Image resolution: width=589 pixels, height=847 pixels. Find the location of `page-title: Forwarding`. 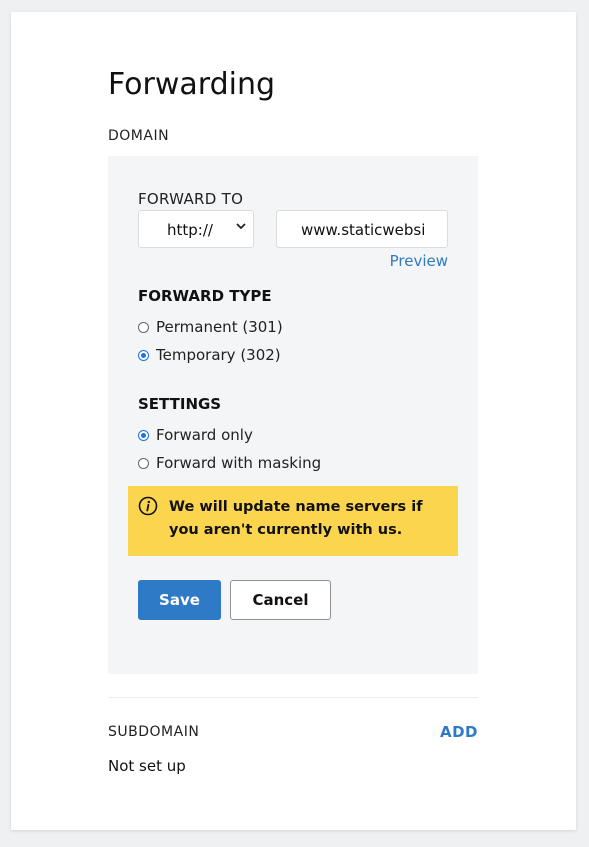

page-title: Forwarding is located at coordinates (192, 84).